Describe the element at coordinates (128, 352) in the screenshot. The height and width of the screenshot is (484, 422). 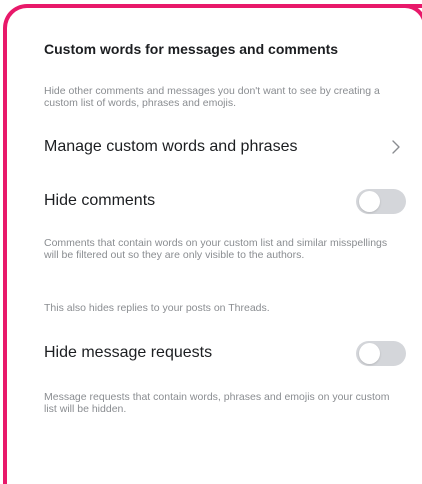
I see `hide-message-requests-label: Hide message requests` at that location.